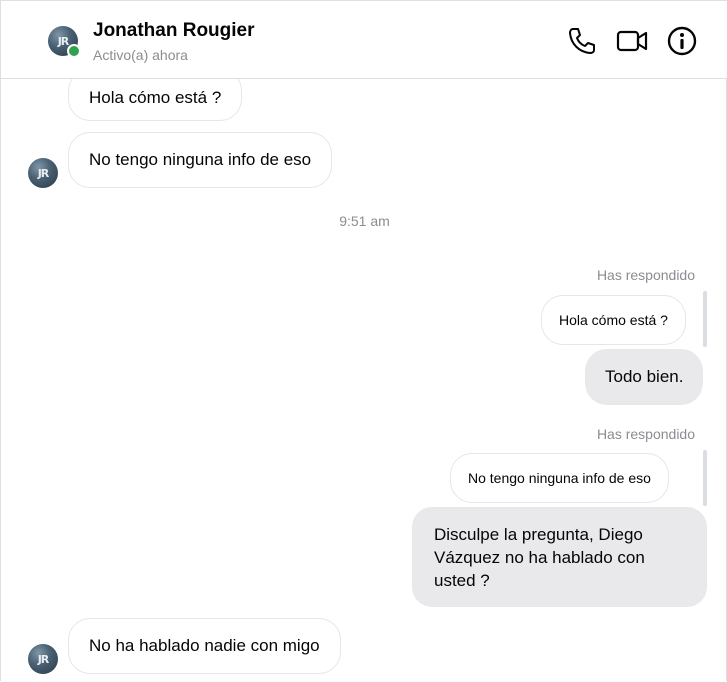 Image resolution: width=727 pixels, height=682 pixels. I want to click on chat-header: JR Jonathan Rougier Activo(a) ahora, so click(364, 40).